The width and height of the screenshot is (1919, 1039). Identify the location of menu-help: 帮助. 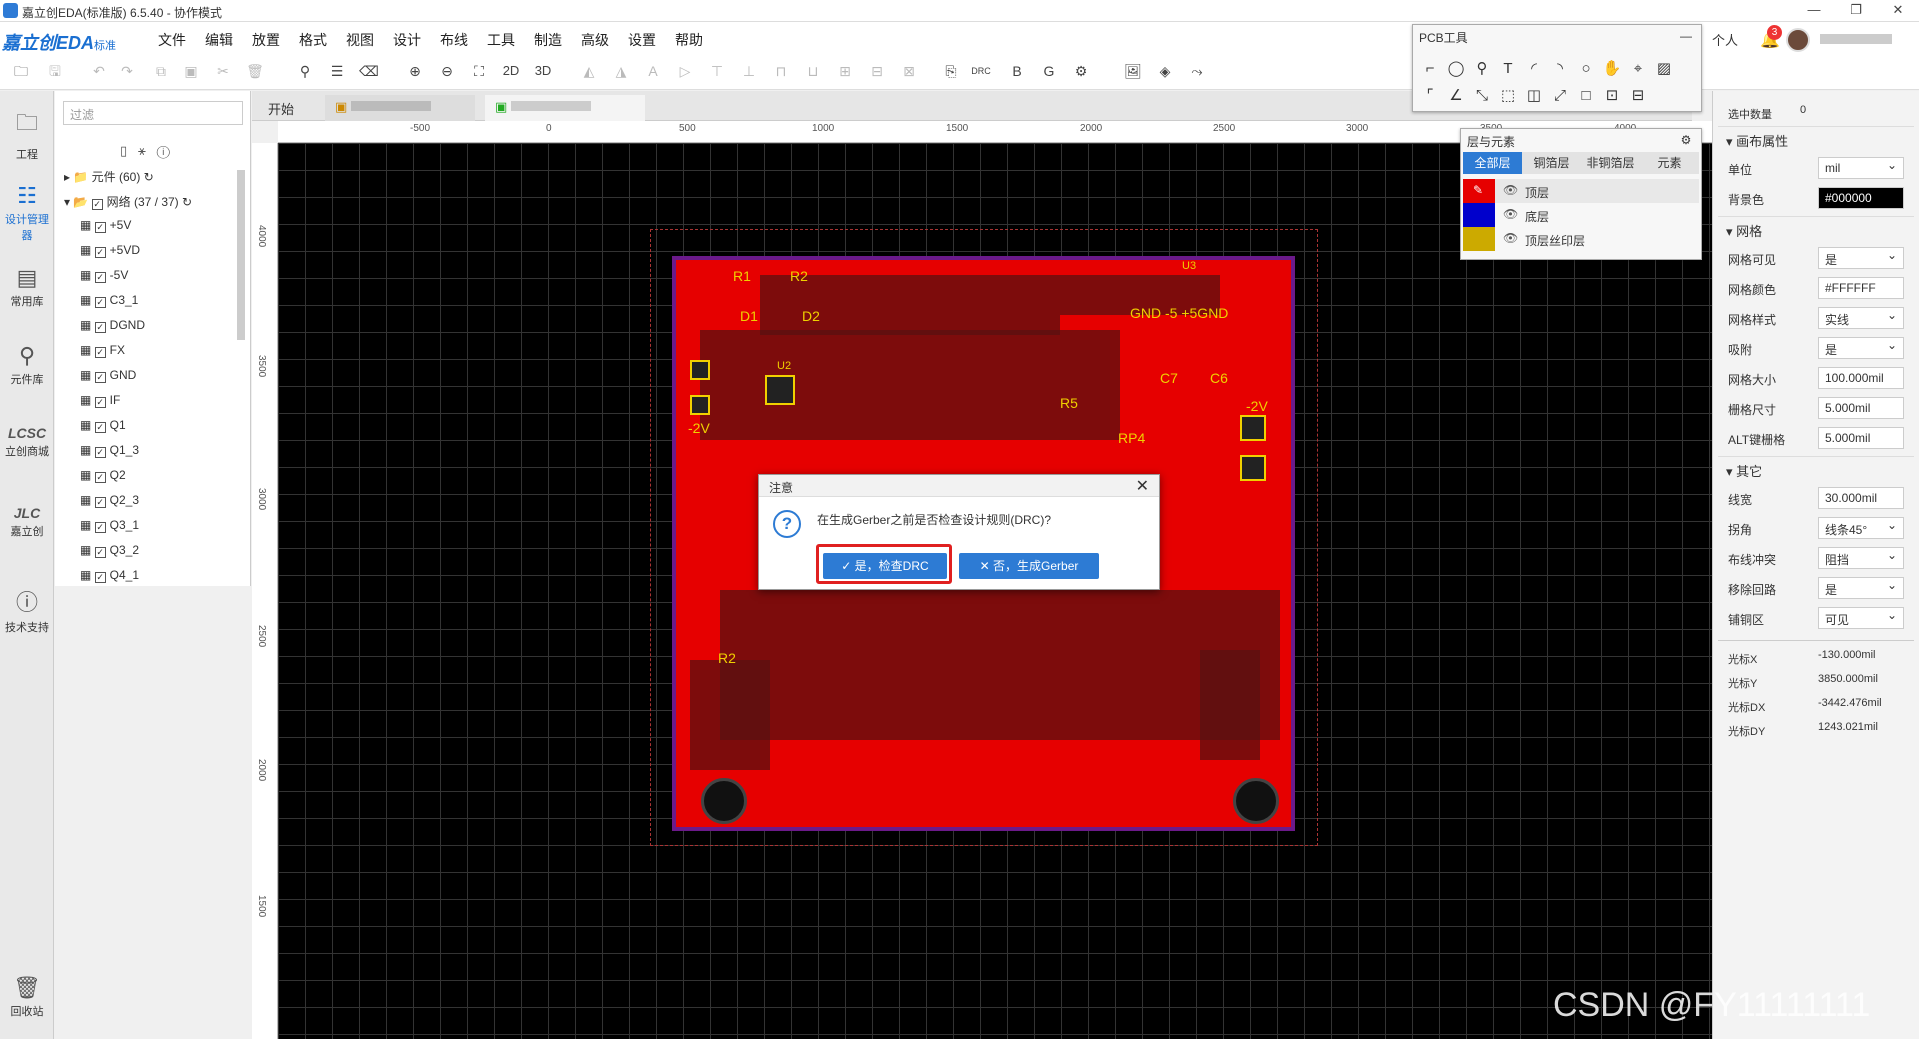
(689, 40).